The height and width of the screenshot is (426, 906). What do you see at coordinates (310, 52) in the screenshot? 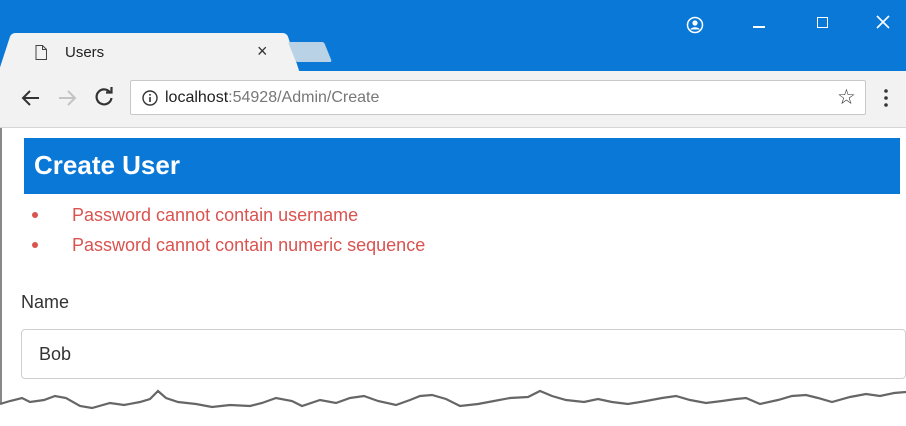
I see `new-tab-button` at bounding box center [310, 52].